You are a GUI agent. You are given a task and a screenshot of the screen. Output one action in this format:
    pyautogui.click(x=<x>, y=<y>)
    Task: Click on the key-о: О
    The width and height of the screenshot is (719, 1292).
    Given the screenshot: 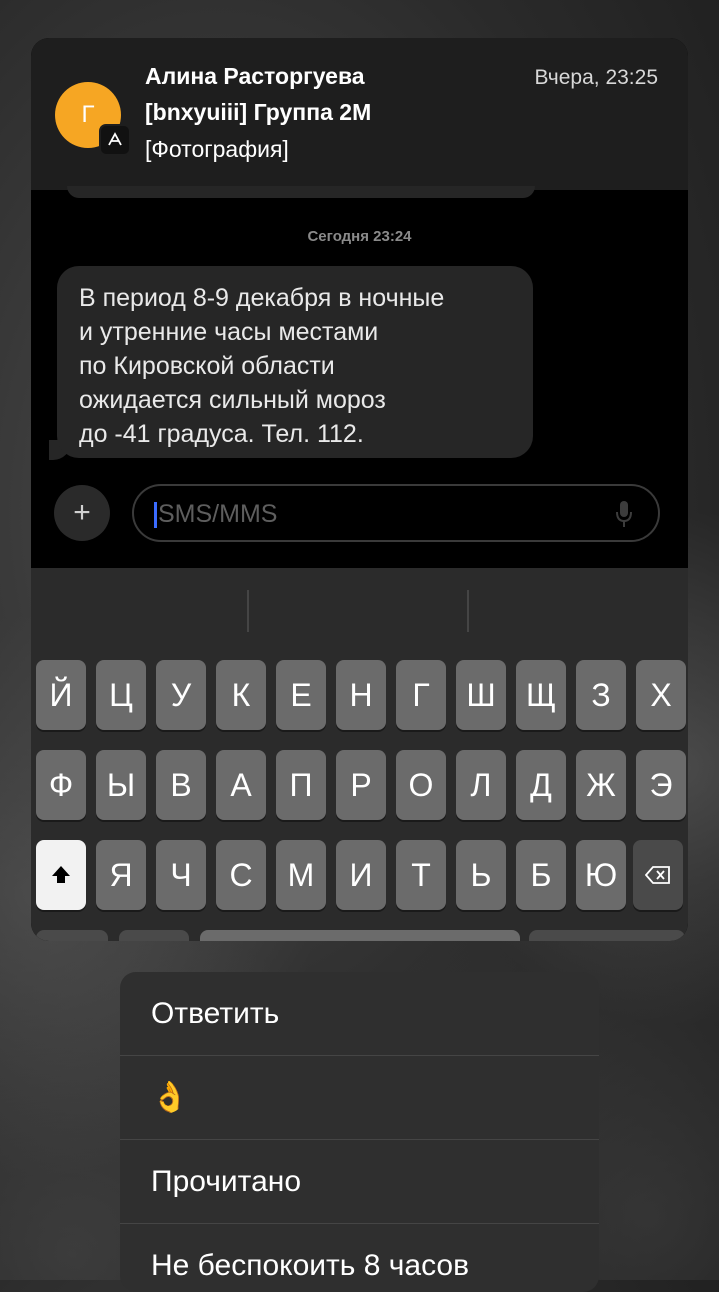 What is the action you would take?
    pyautogui.click(x=421, y=785)
    